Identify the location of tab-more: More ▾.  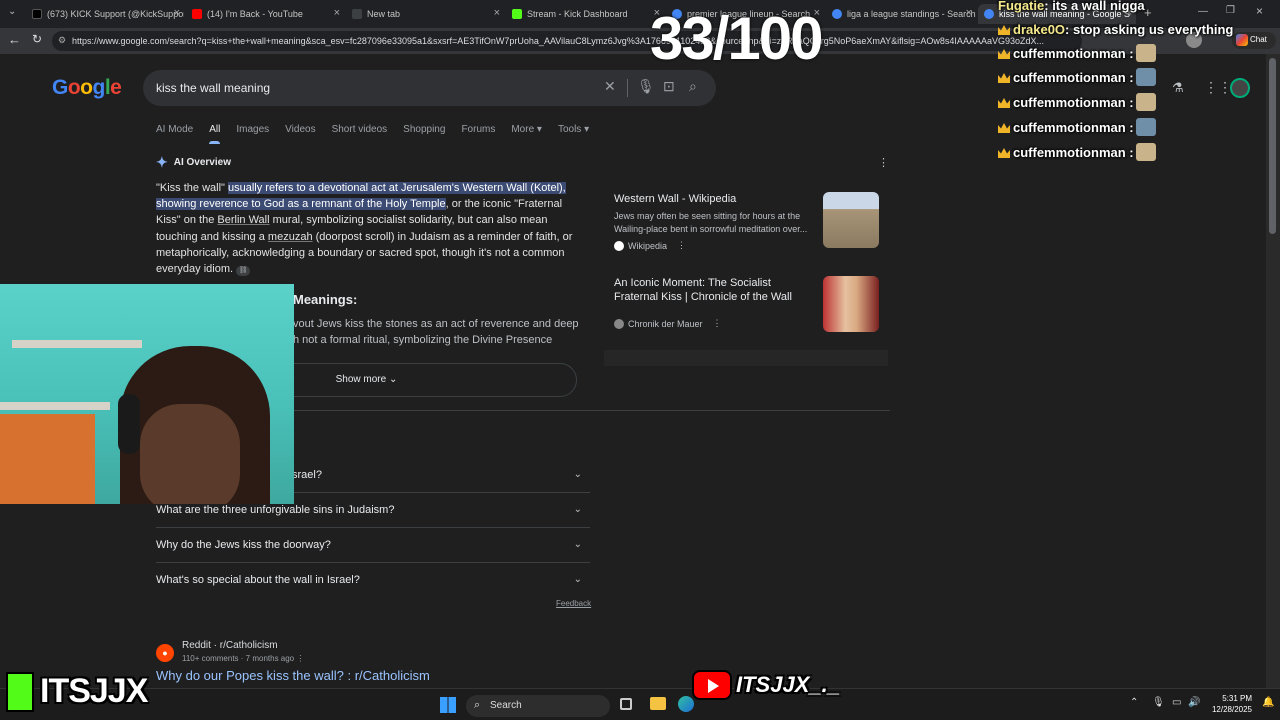
(526, 134).